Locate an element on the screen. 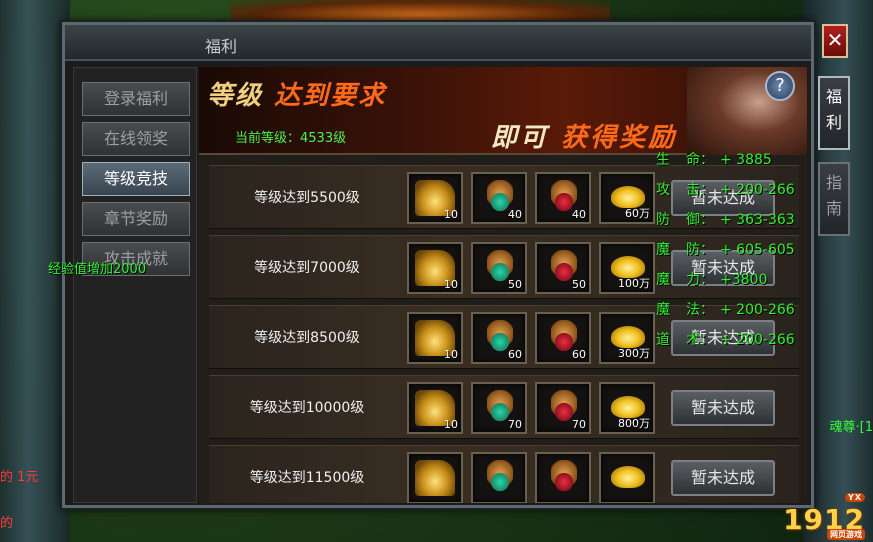 This screenshot has width=873, height=542. nav-login-reward: 登录福利 is located at coordinates (136, 99).